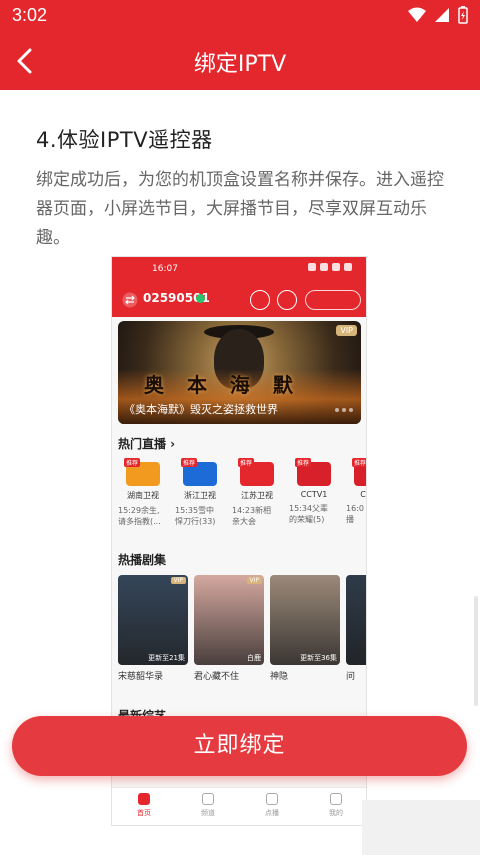 The width and height of the screenshot is (480, 855). I want to click on drama-name: 神隐, so click(279, 677).